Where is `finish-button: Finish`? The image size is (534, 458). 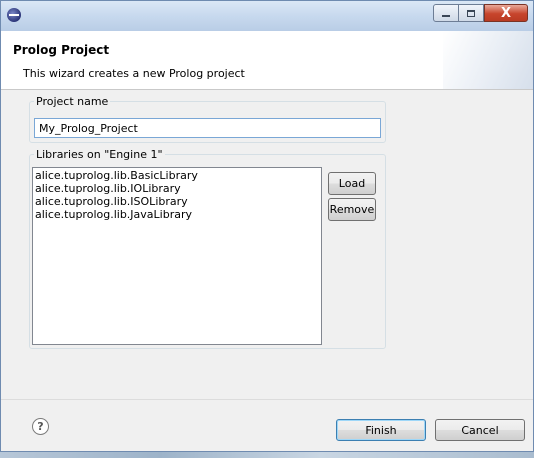
finish-button: Finish is located at coordinates (381, 430).